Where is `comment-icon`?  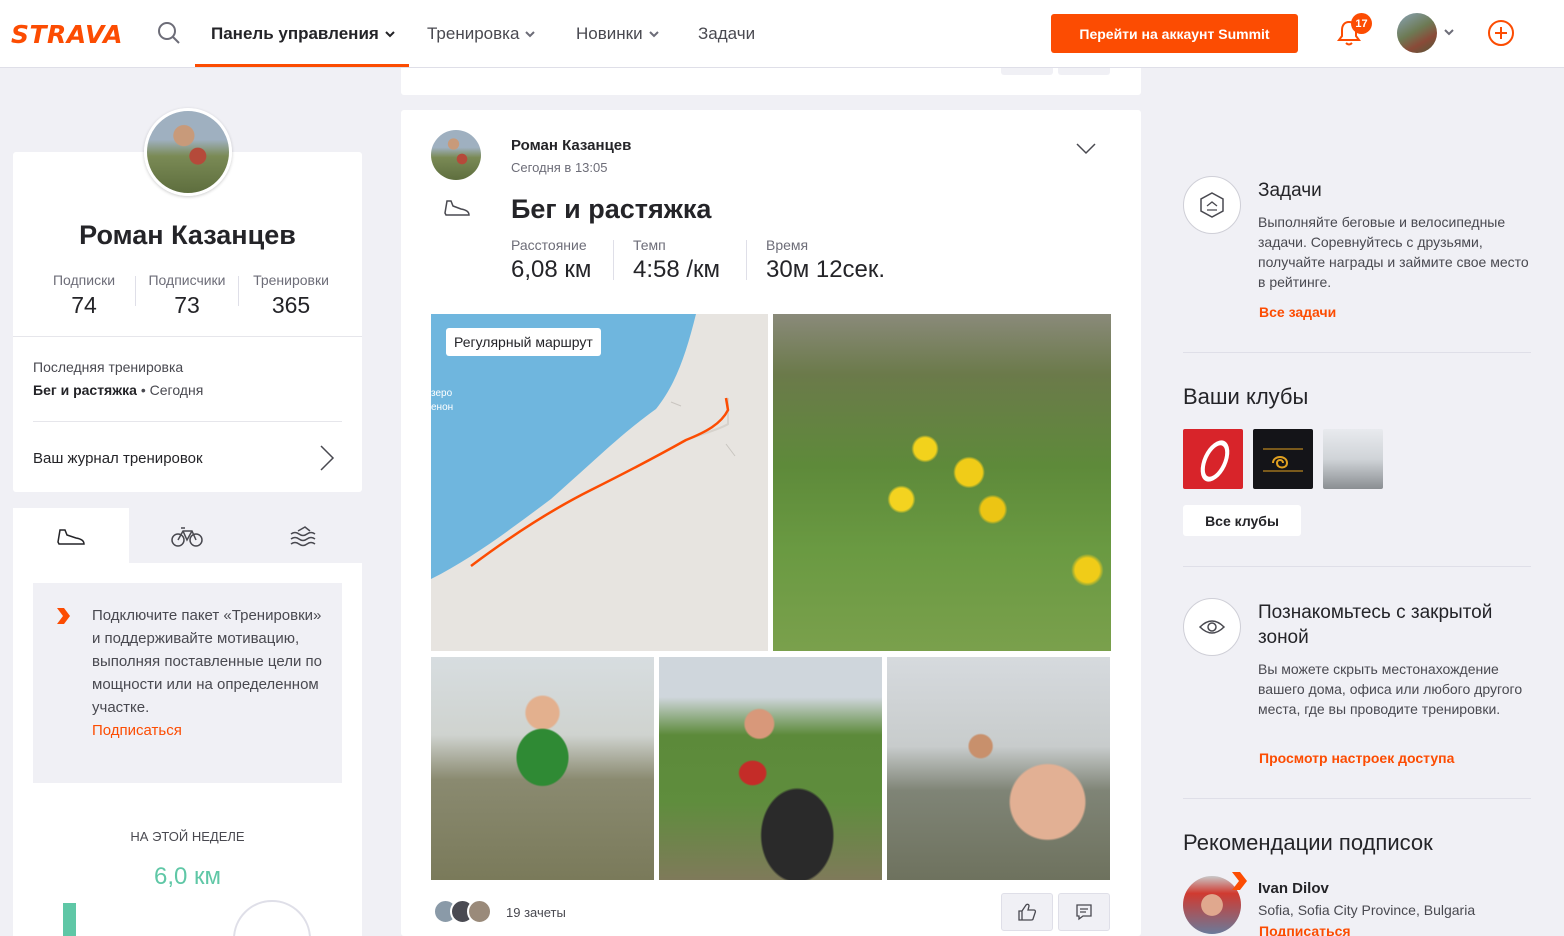 comment-icon is located at coordinates (1084, 912).